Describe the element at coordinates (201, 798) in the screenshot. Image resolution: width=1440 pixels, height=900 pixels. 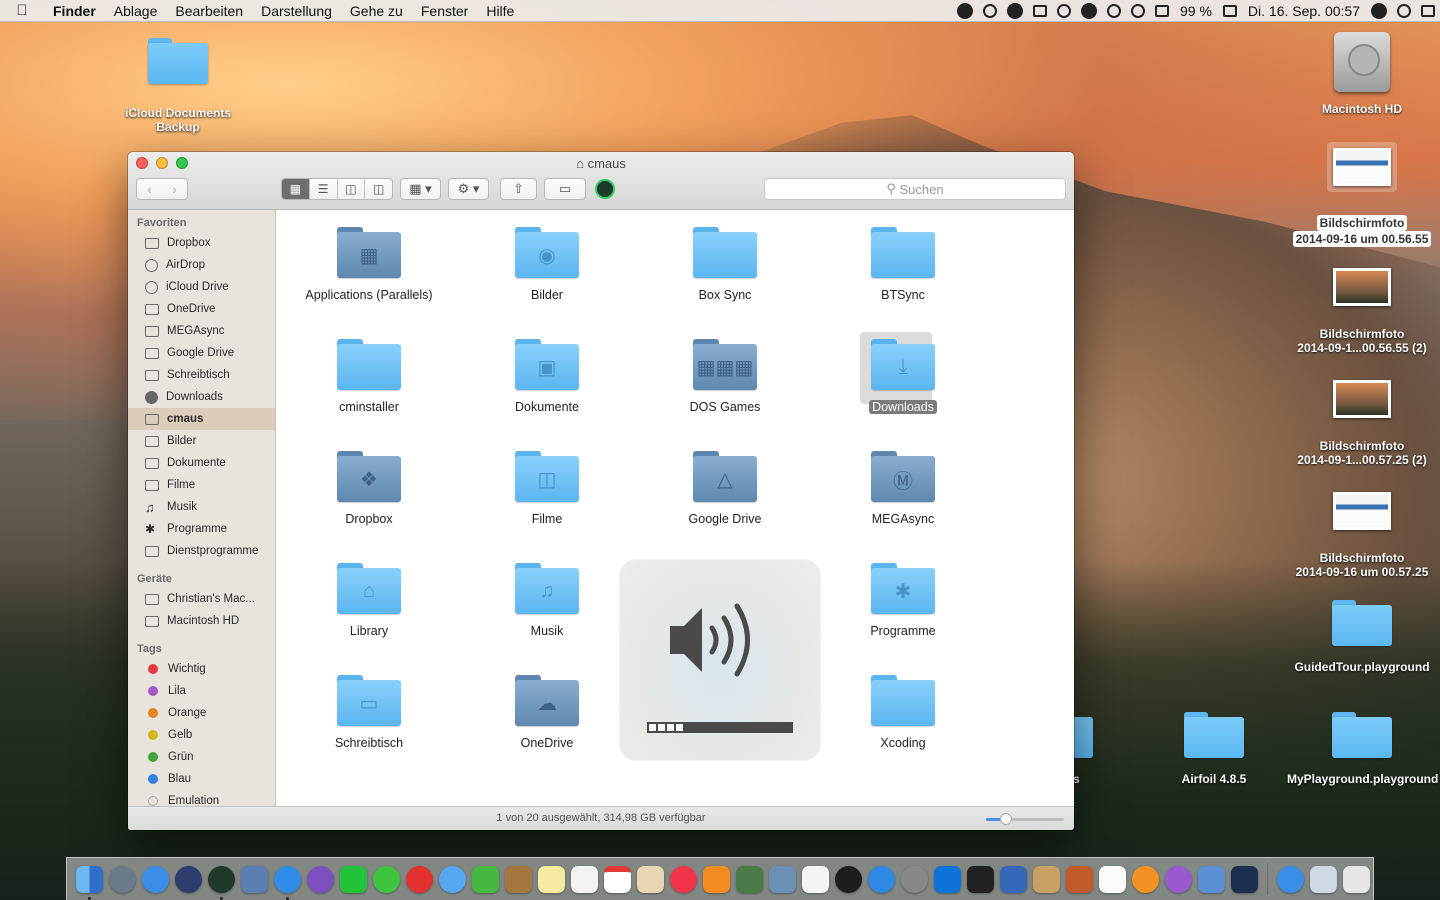
I see `sidebar-tag-emulation: Emulation` at that location.